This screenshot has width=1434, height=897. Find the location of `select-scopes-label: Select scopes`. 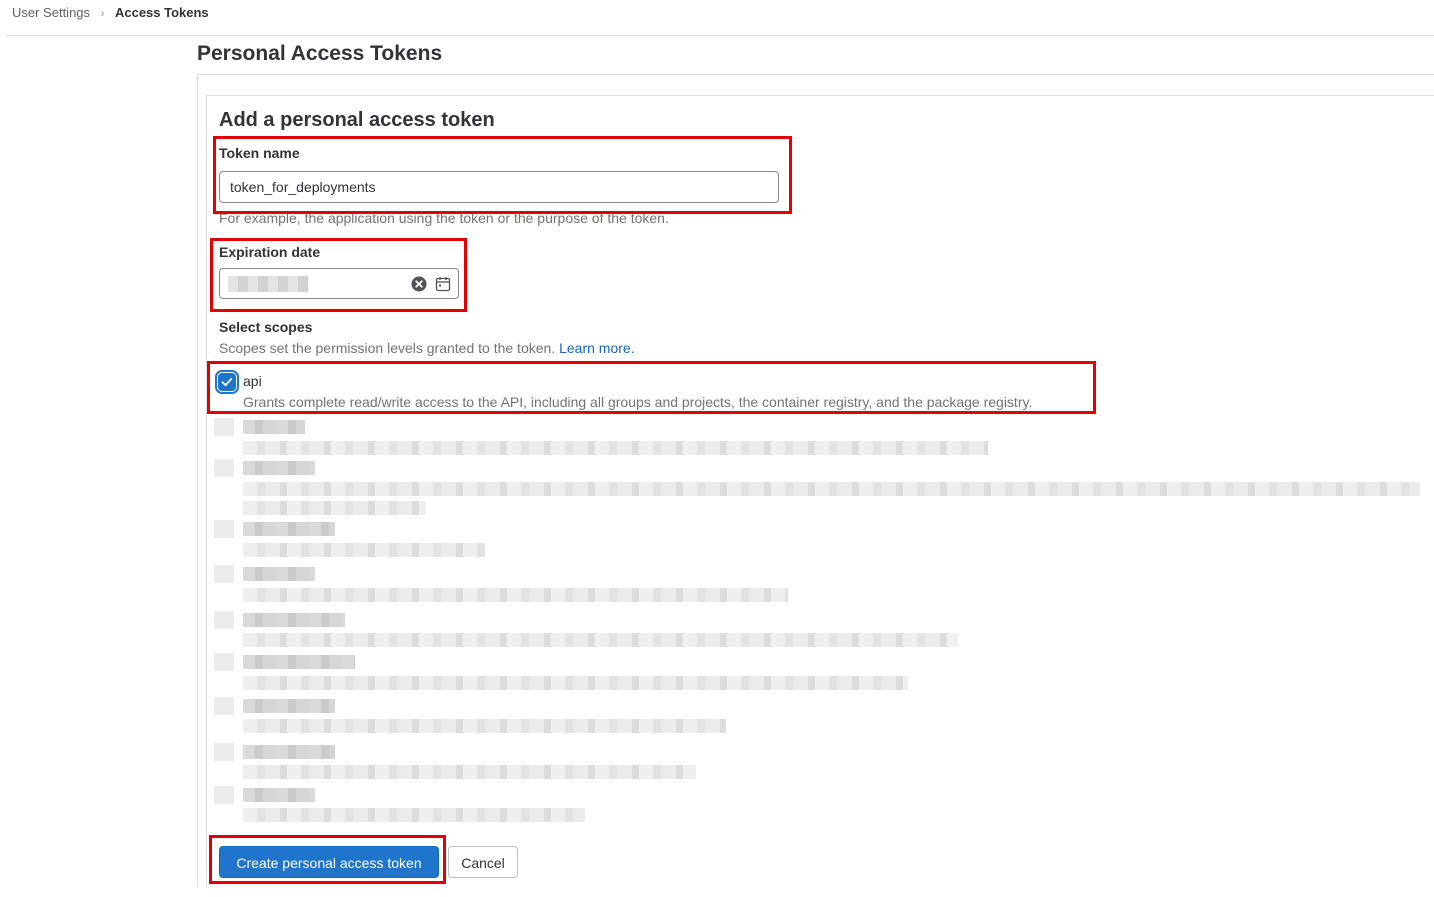

select-scopes-label: Select scopes is located at coordinates (266, 327).